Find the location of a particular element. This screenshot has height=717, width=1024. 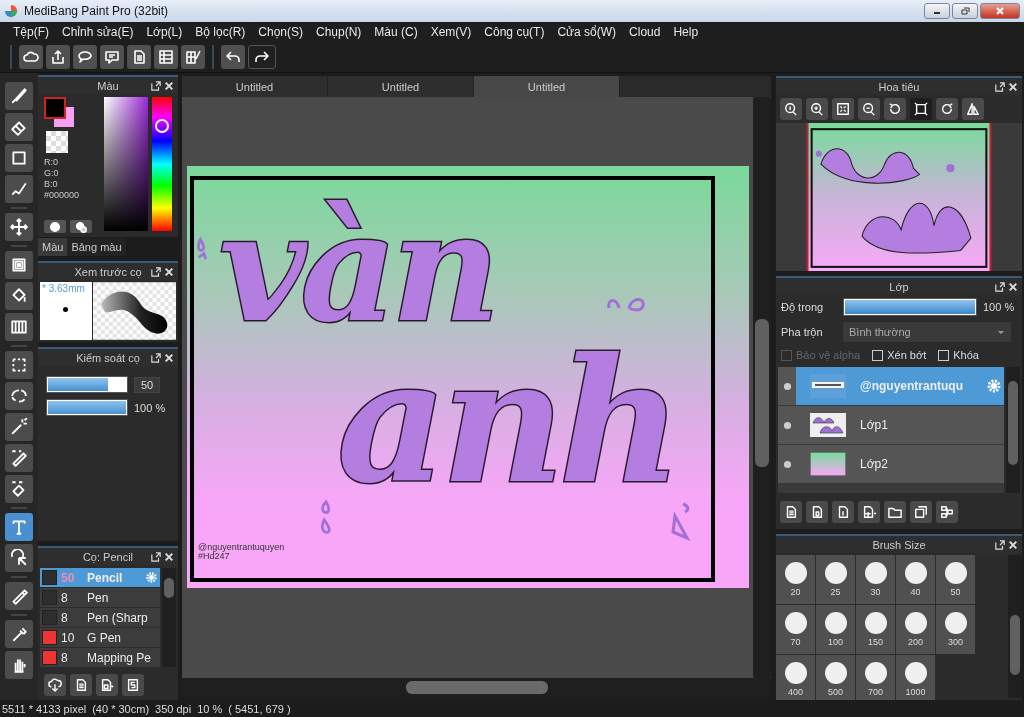

folder-button is located at coordinates (895, 512).